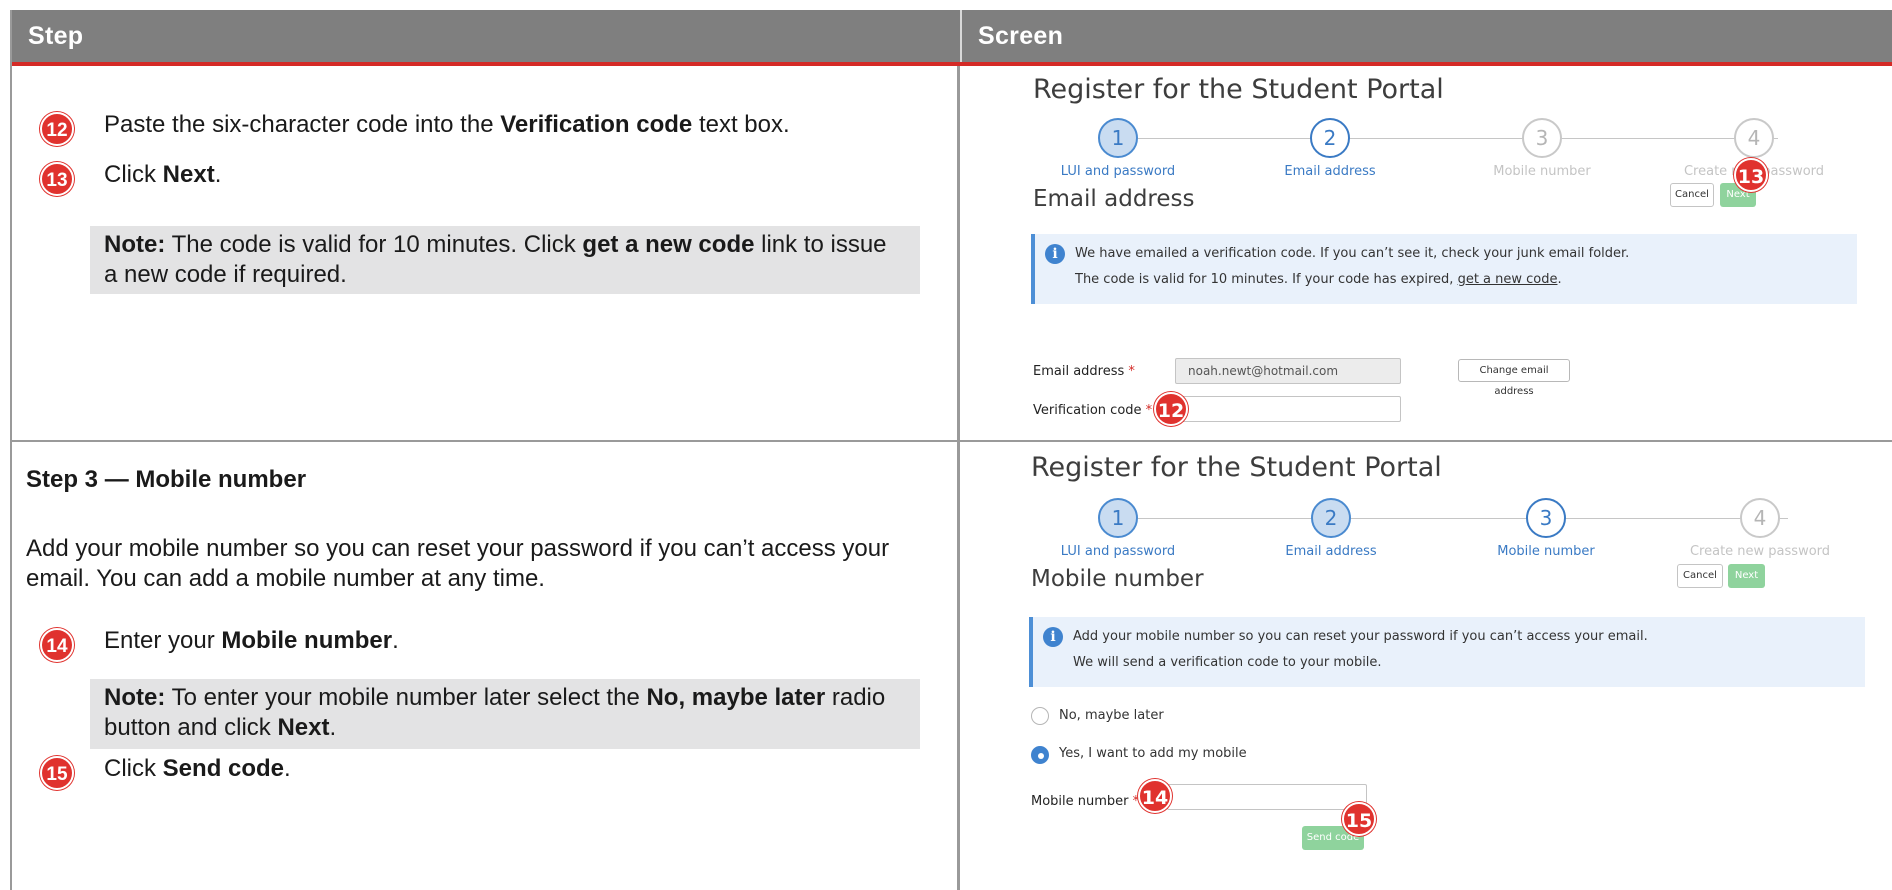 This screenshot has width=1892, height=890. Describe the element at coordinates (1760, 551) in the screenshot. I see `step-label-4: Create new password` at that location.